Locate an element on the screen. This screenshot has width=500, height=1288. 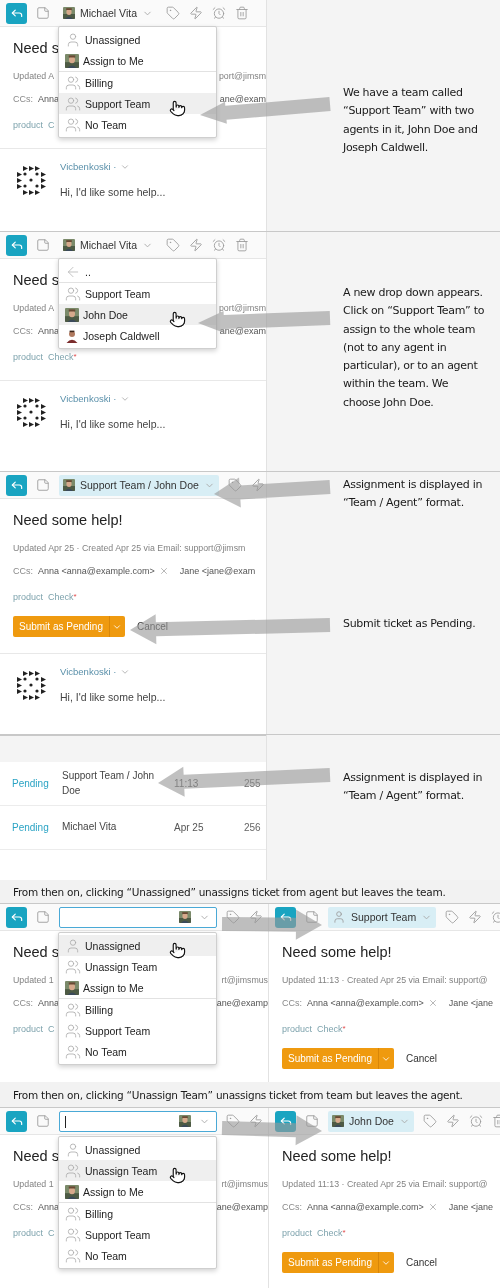
assignee-selector: Support Team is located at coordinates (382, 917).